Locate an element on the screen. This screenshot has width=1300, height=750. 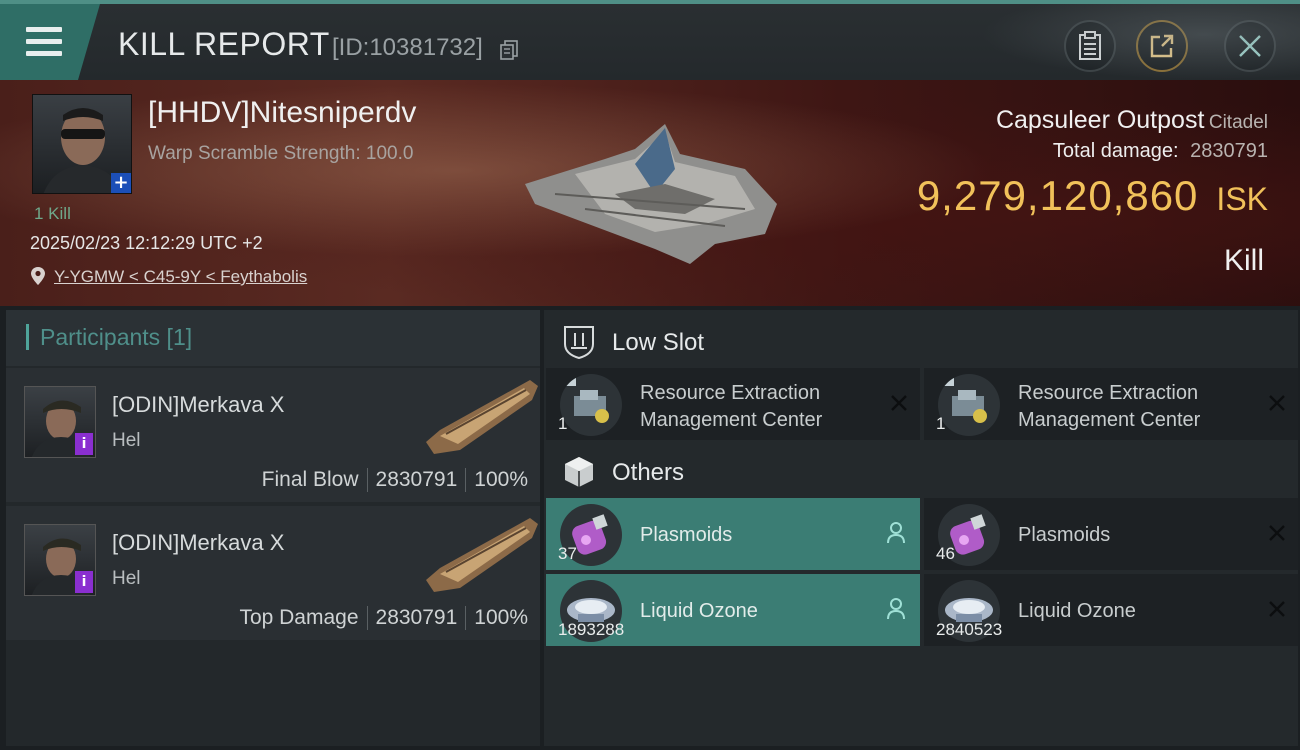
others-header: Others is located at coordinates (921, 472).